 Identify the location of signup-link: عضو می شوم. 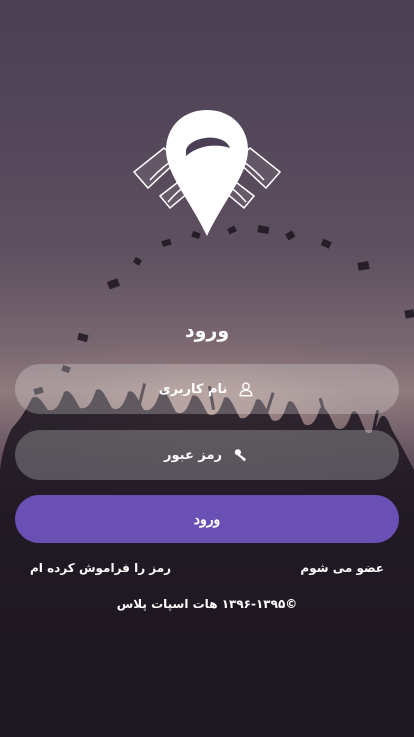
(342, 568).